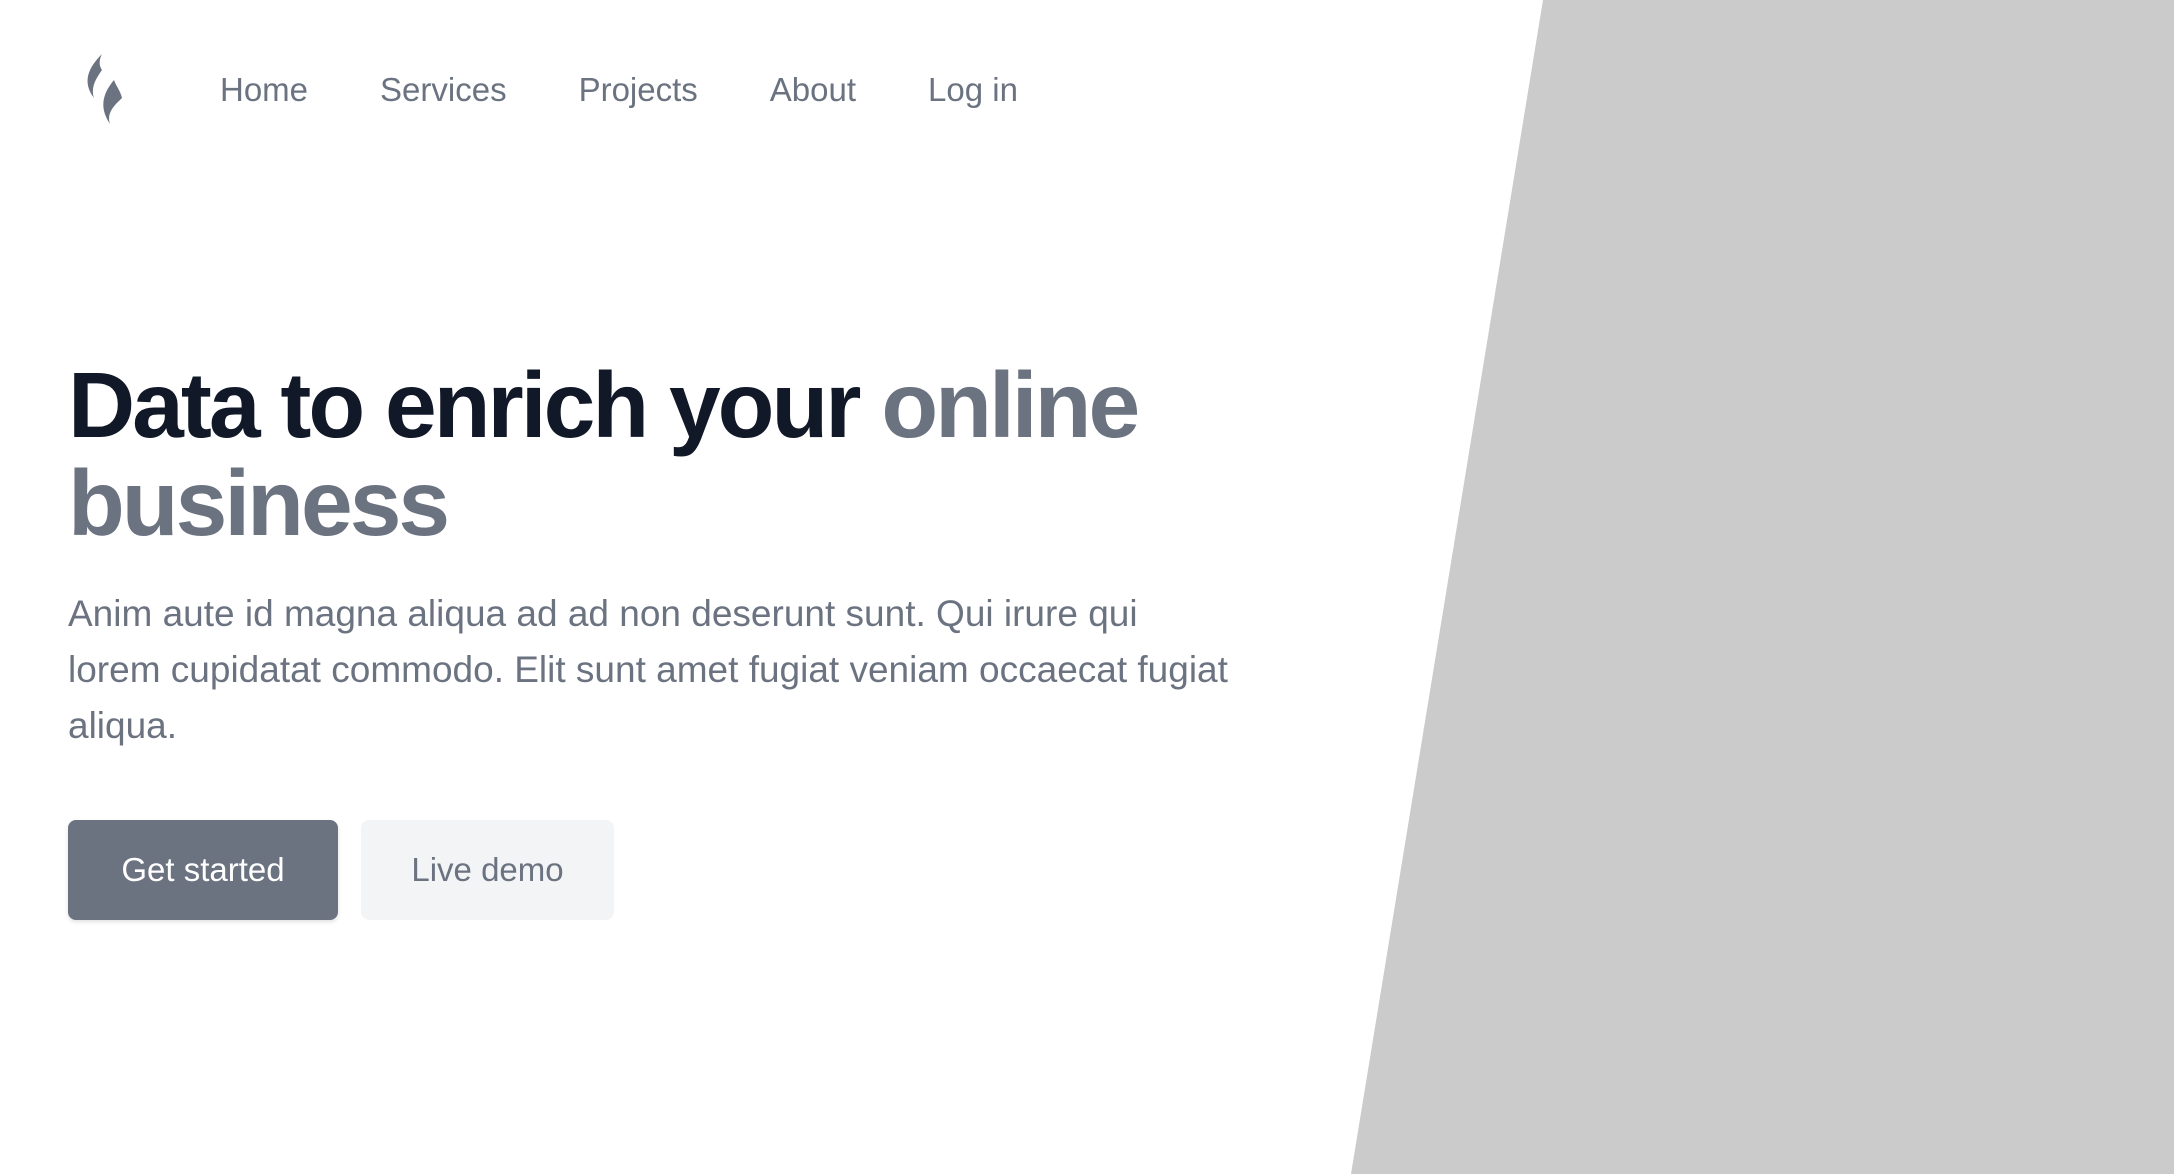  I want to click on get-started-button: Get started, so click(203, 870).